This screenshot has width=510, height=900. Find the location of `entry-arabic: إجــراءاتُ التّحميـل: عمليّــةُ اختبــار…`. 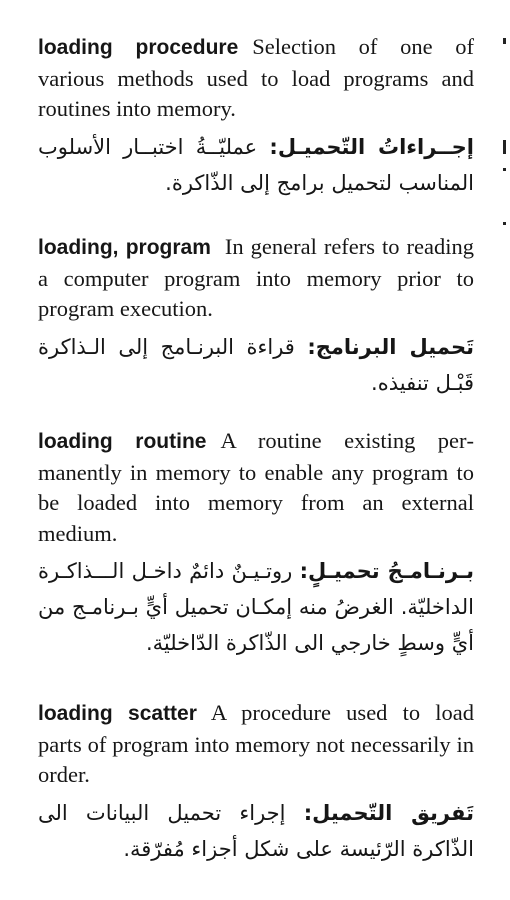

entry-arabic: إجــراءاتُ التّحميـل: عمليّــةُ اختبــار… is located at coordinates (256, 165).